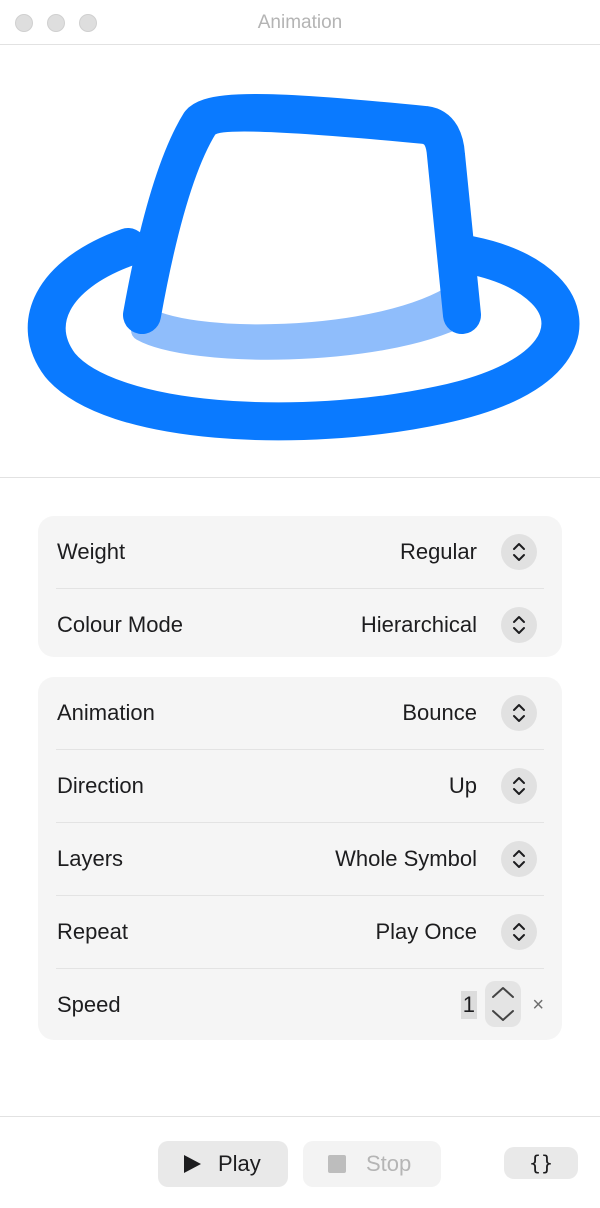 Image resolution: width=600 pixels, height=1208 pixels. Describe the element at coordinates (541, 1163) in the screenshot. I see `code-button: {}` at that location.